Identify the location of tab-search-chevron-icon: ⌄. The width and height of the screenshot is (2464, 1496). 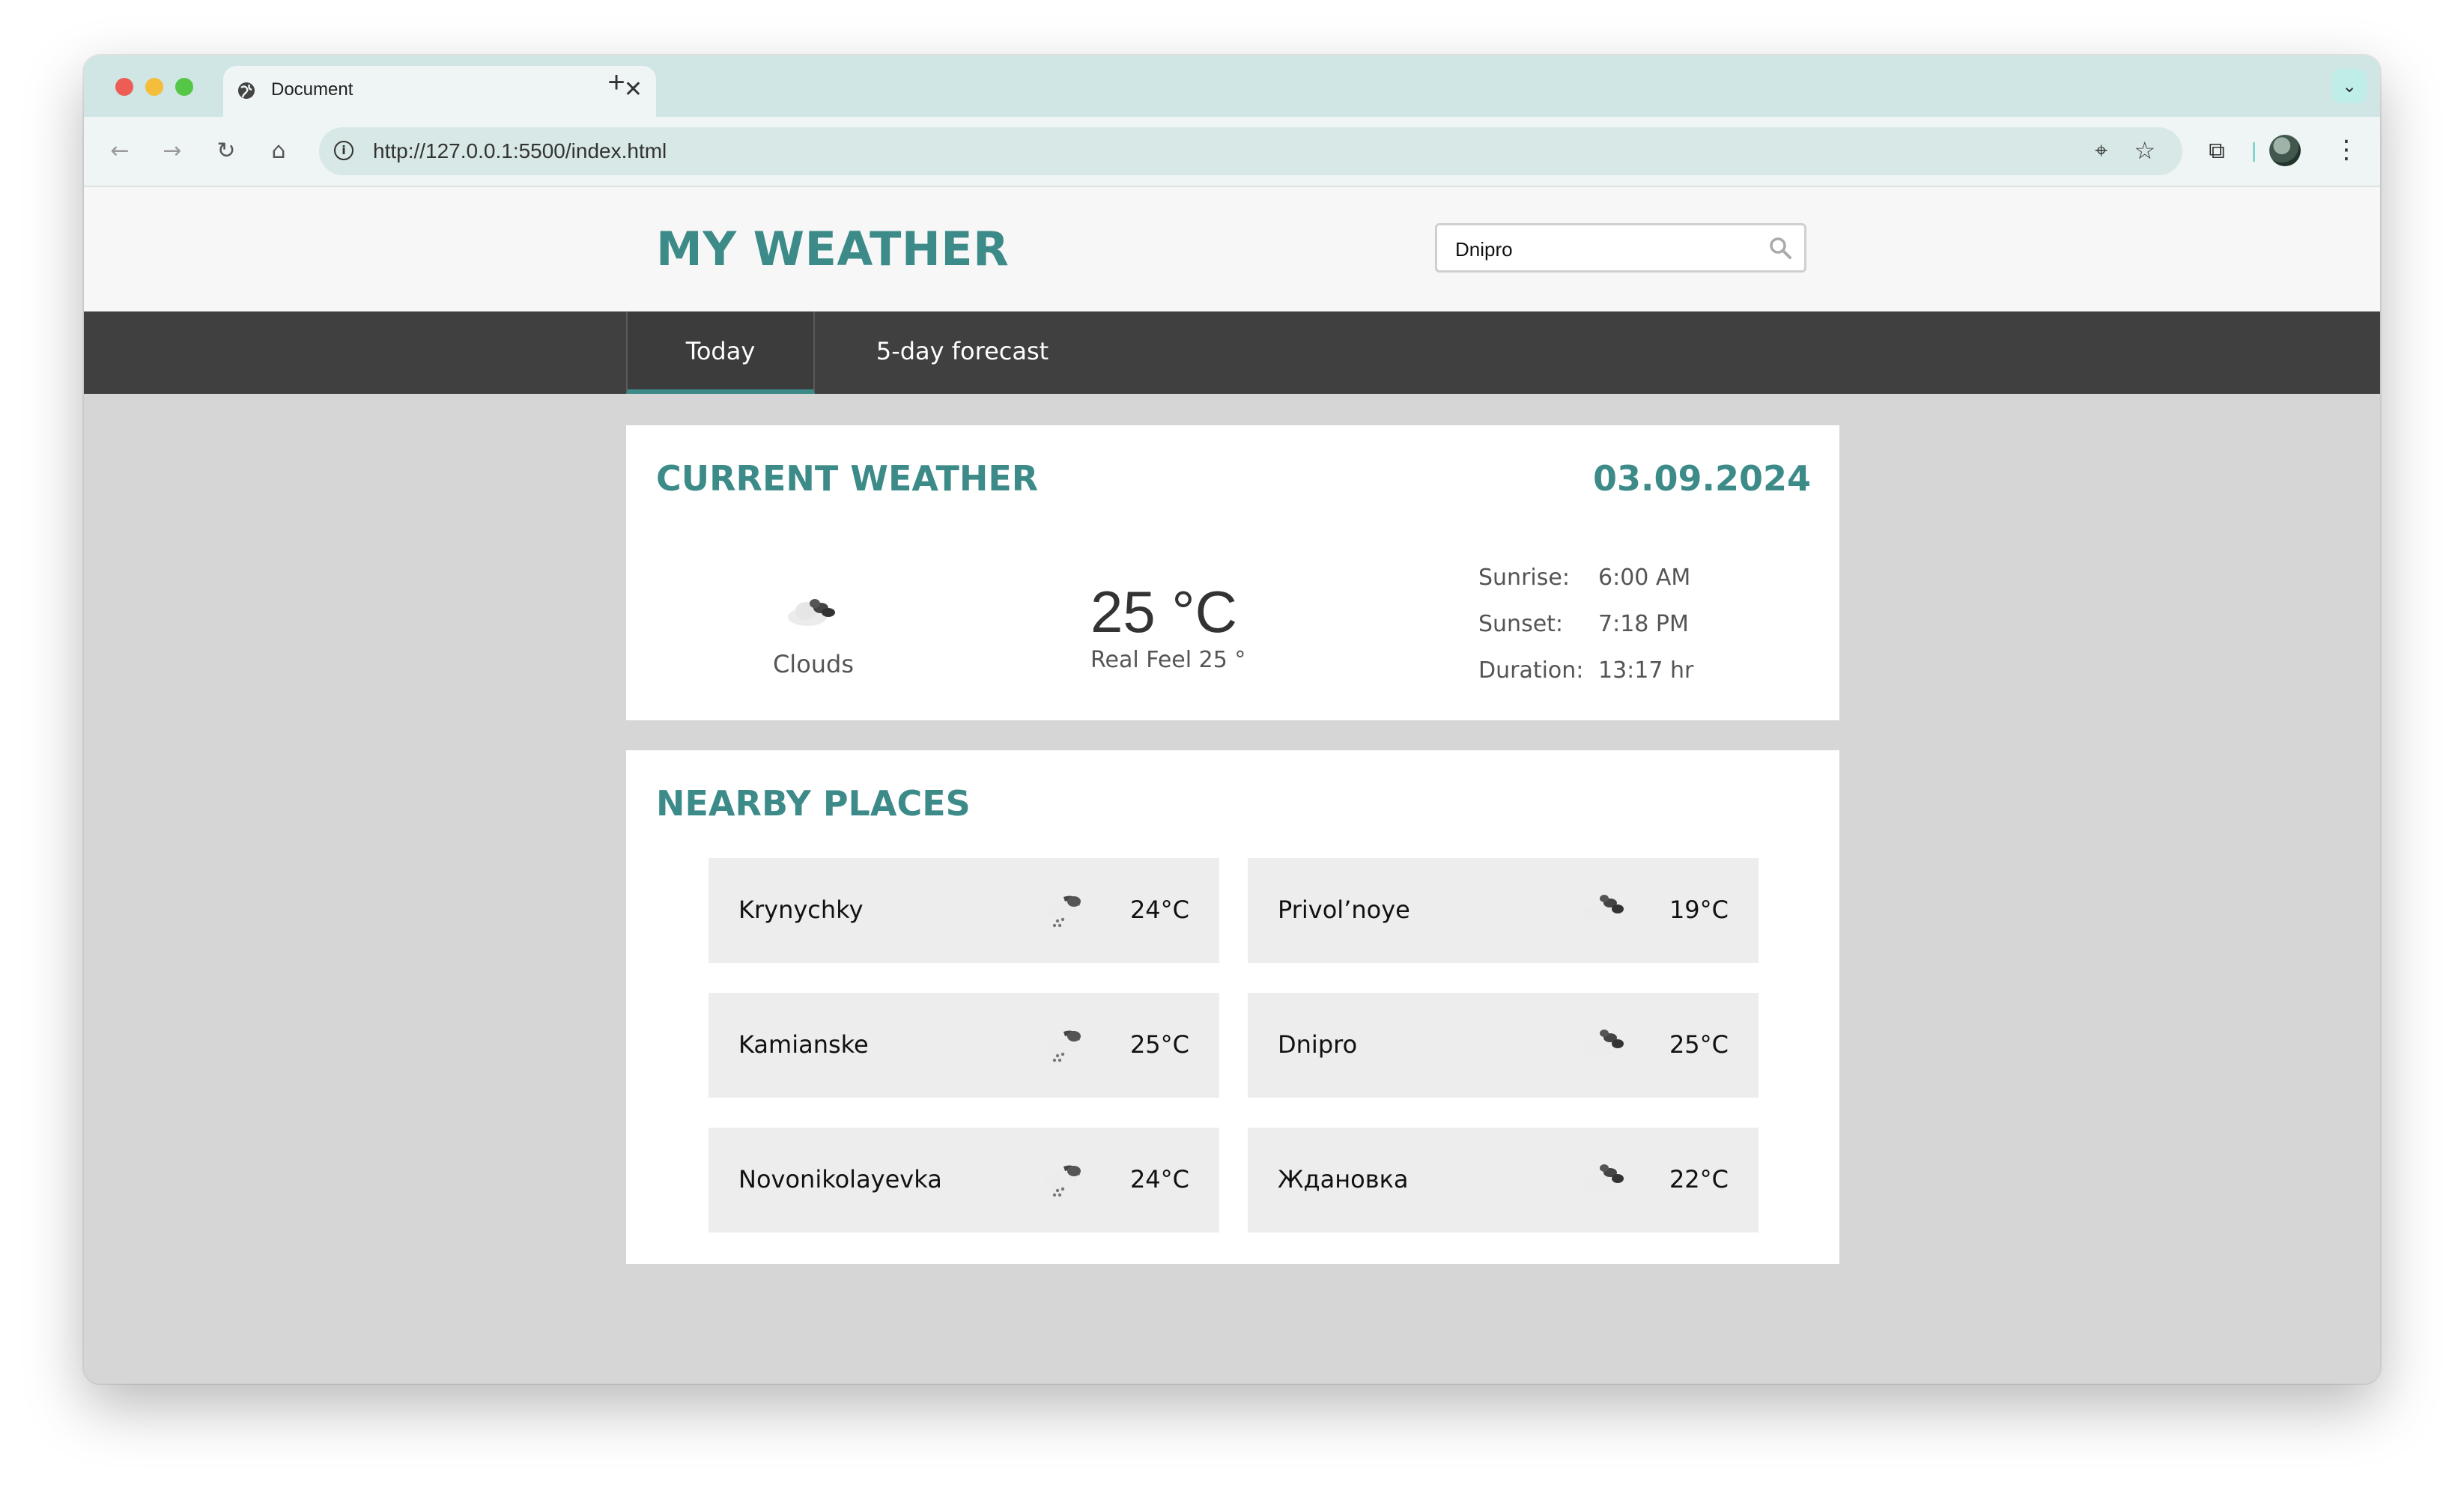
(2349, 86).